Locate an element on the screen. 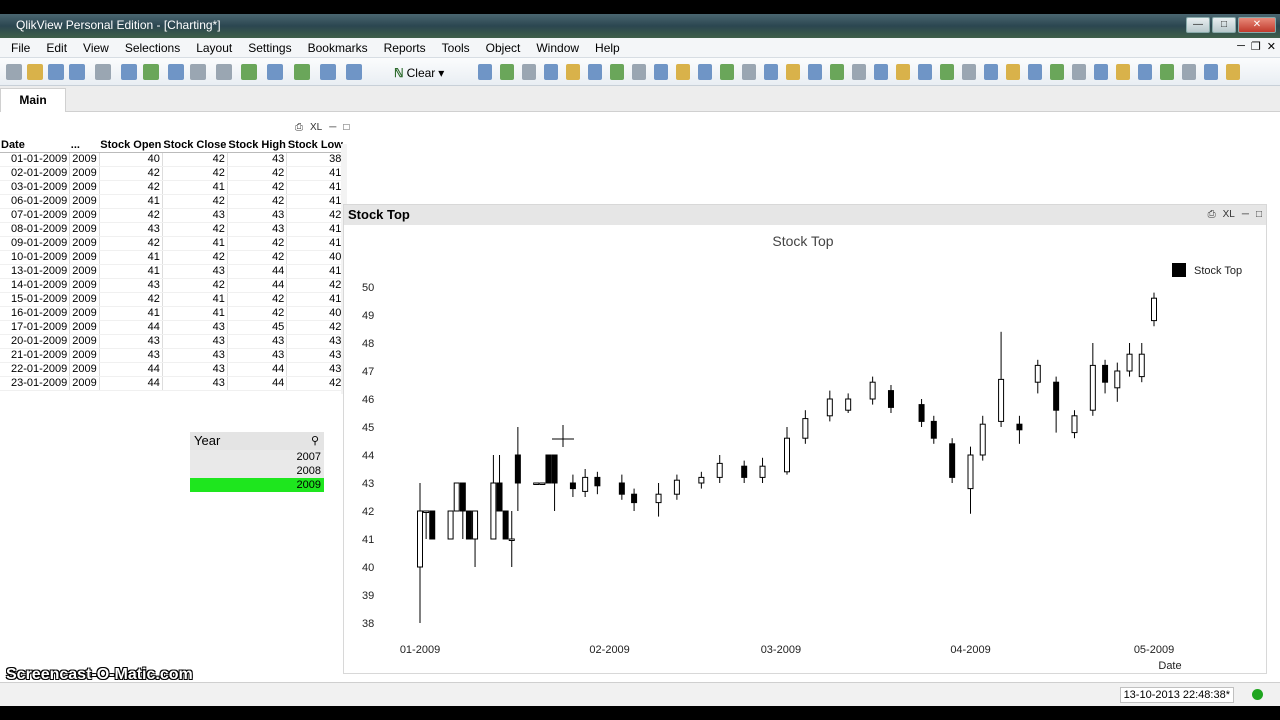 This screenshot has width=1280, height=720. search-icon is located at coordinates (224, 72).